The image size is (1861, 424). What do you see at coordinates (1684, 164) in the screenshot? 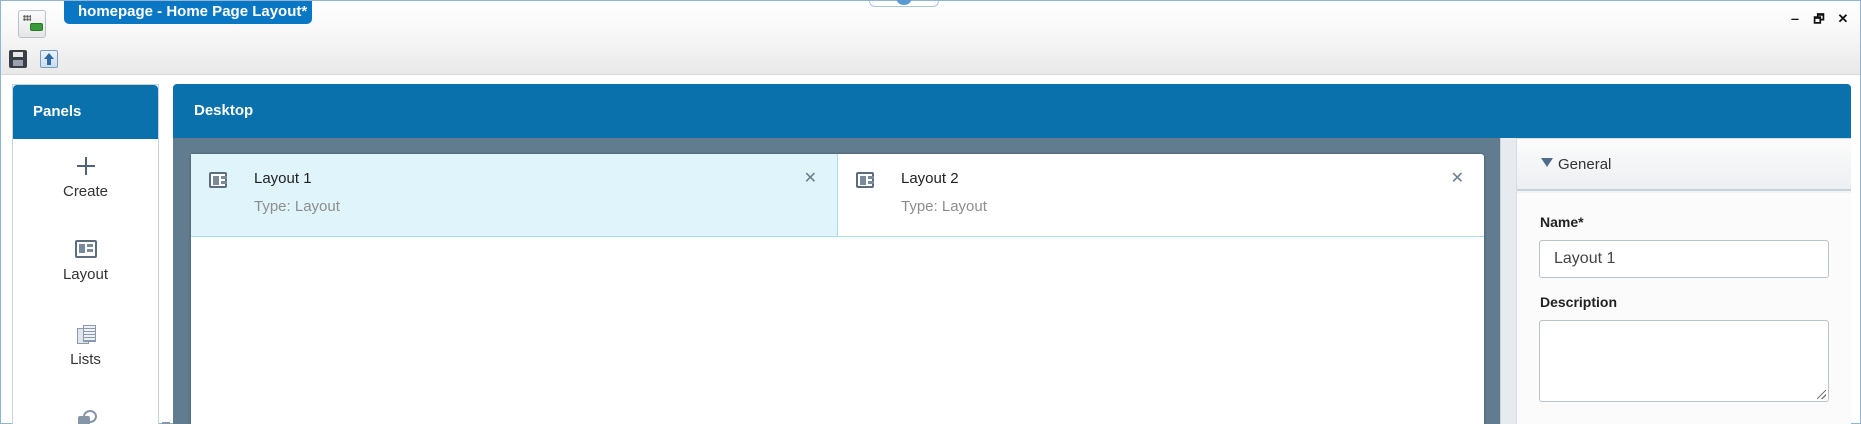
I see `general-section-header: General` at bounding box center [1684, 164].